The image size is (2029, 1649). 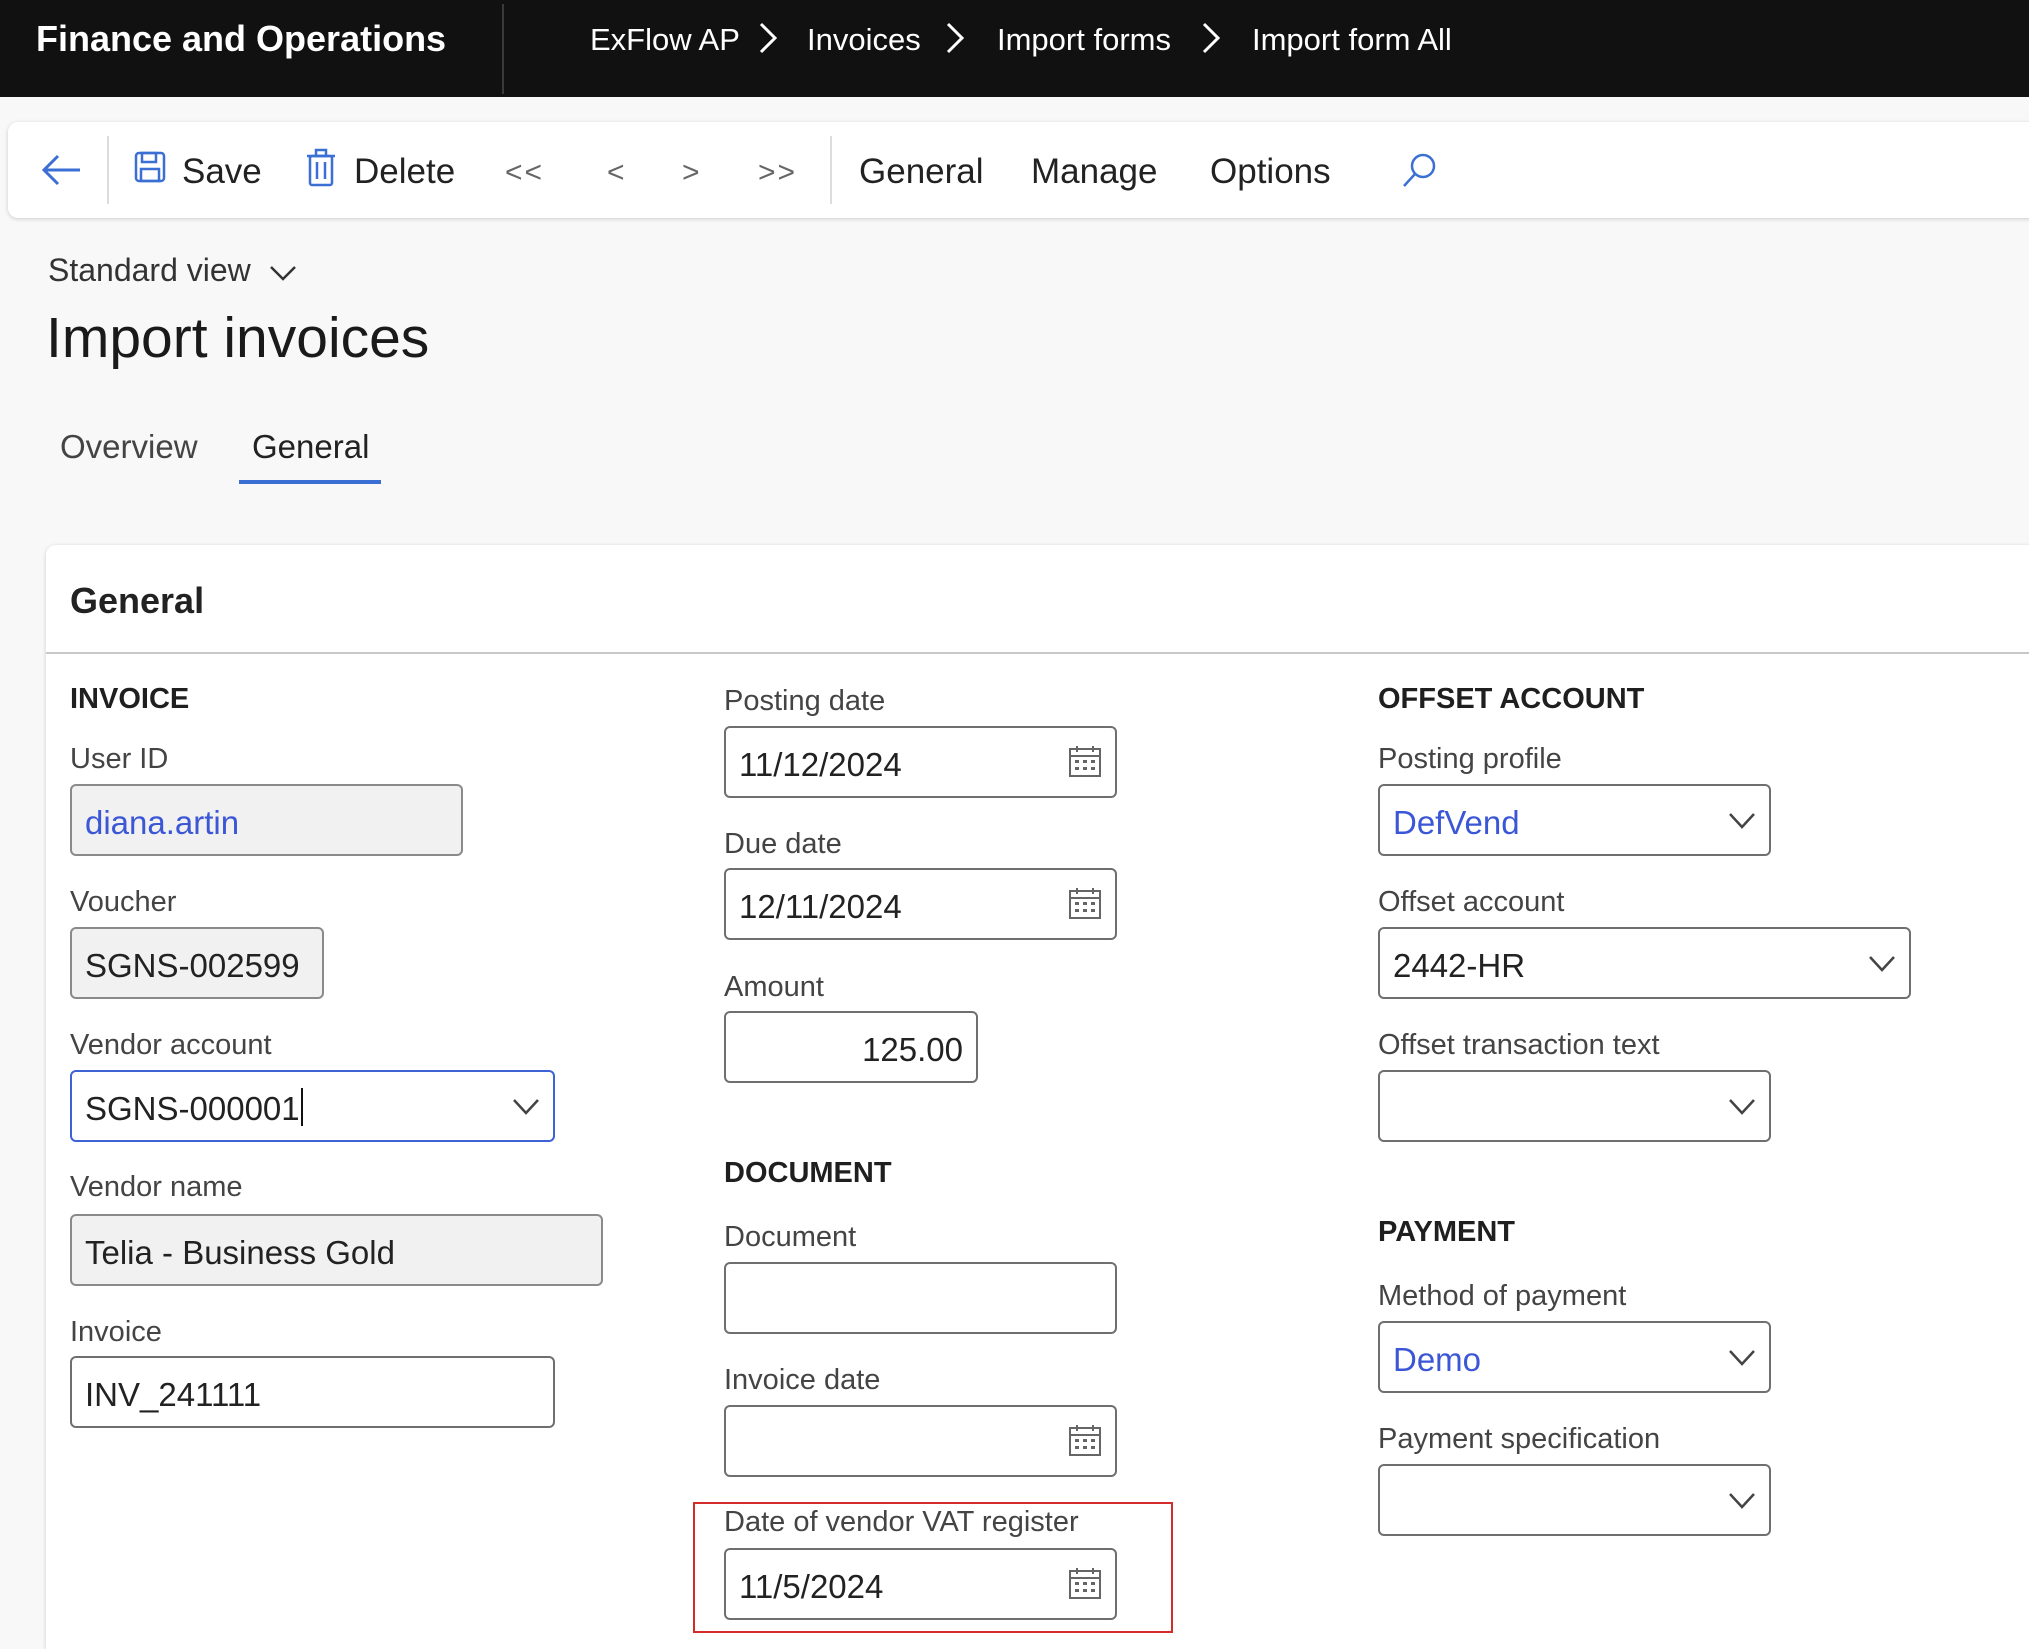 What do you see at coordinates (312, 1392) in the screenshot?
I see `invoice-field: INV_241111` at bounding box center [312, 1392].